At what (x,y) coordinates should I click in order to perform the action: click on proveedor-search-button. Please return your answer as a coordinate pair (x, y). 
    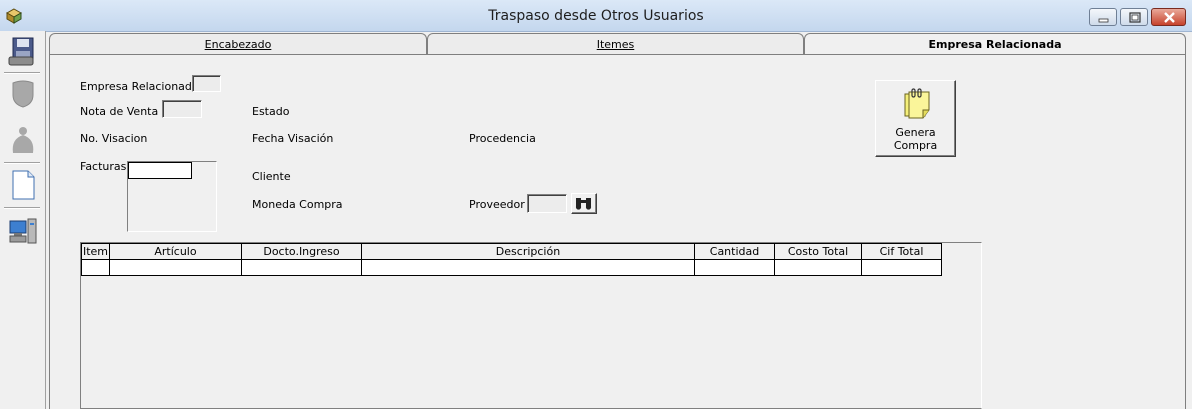
    Looking at the image, I should click on (584, 203).